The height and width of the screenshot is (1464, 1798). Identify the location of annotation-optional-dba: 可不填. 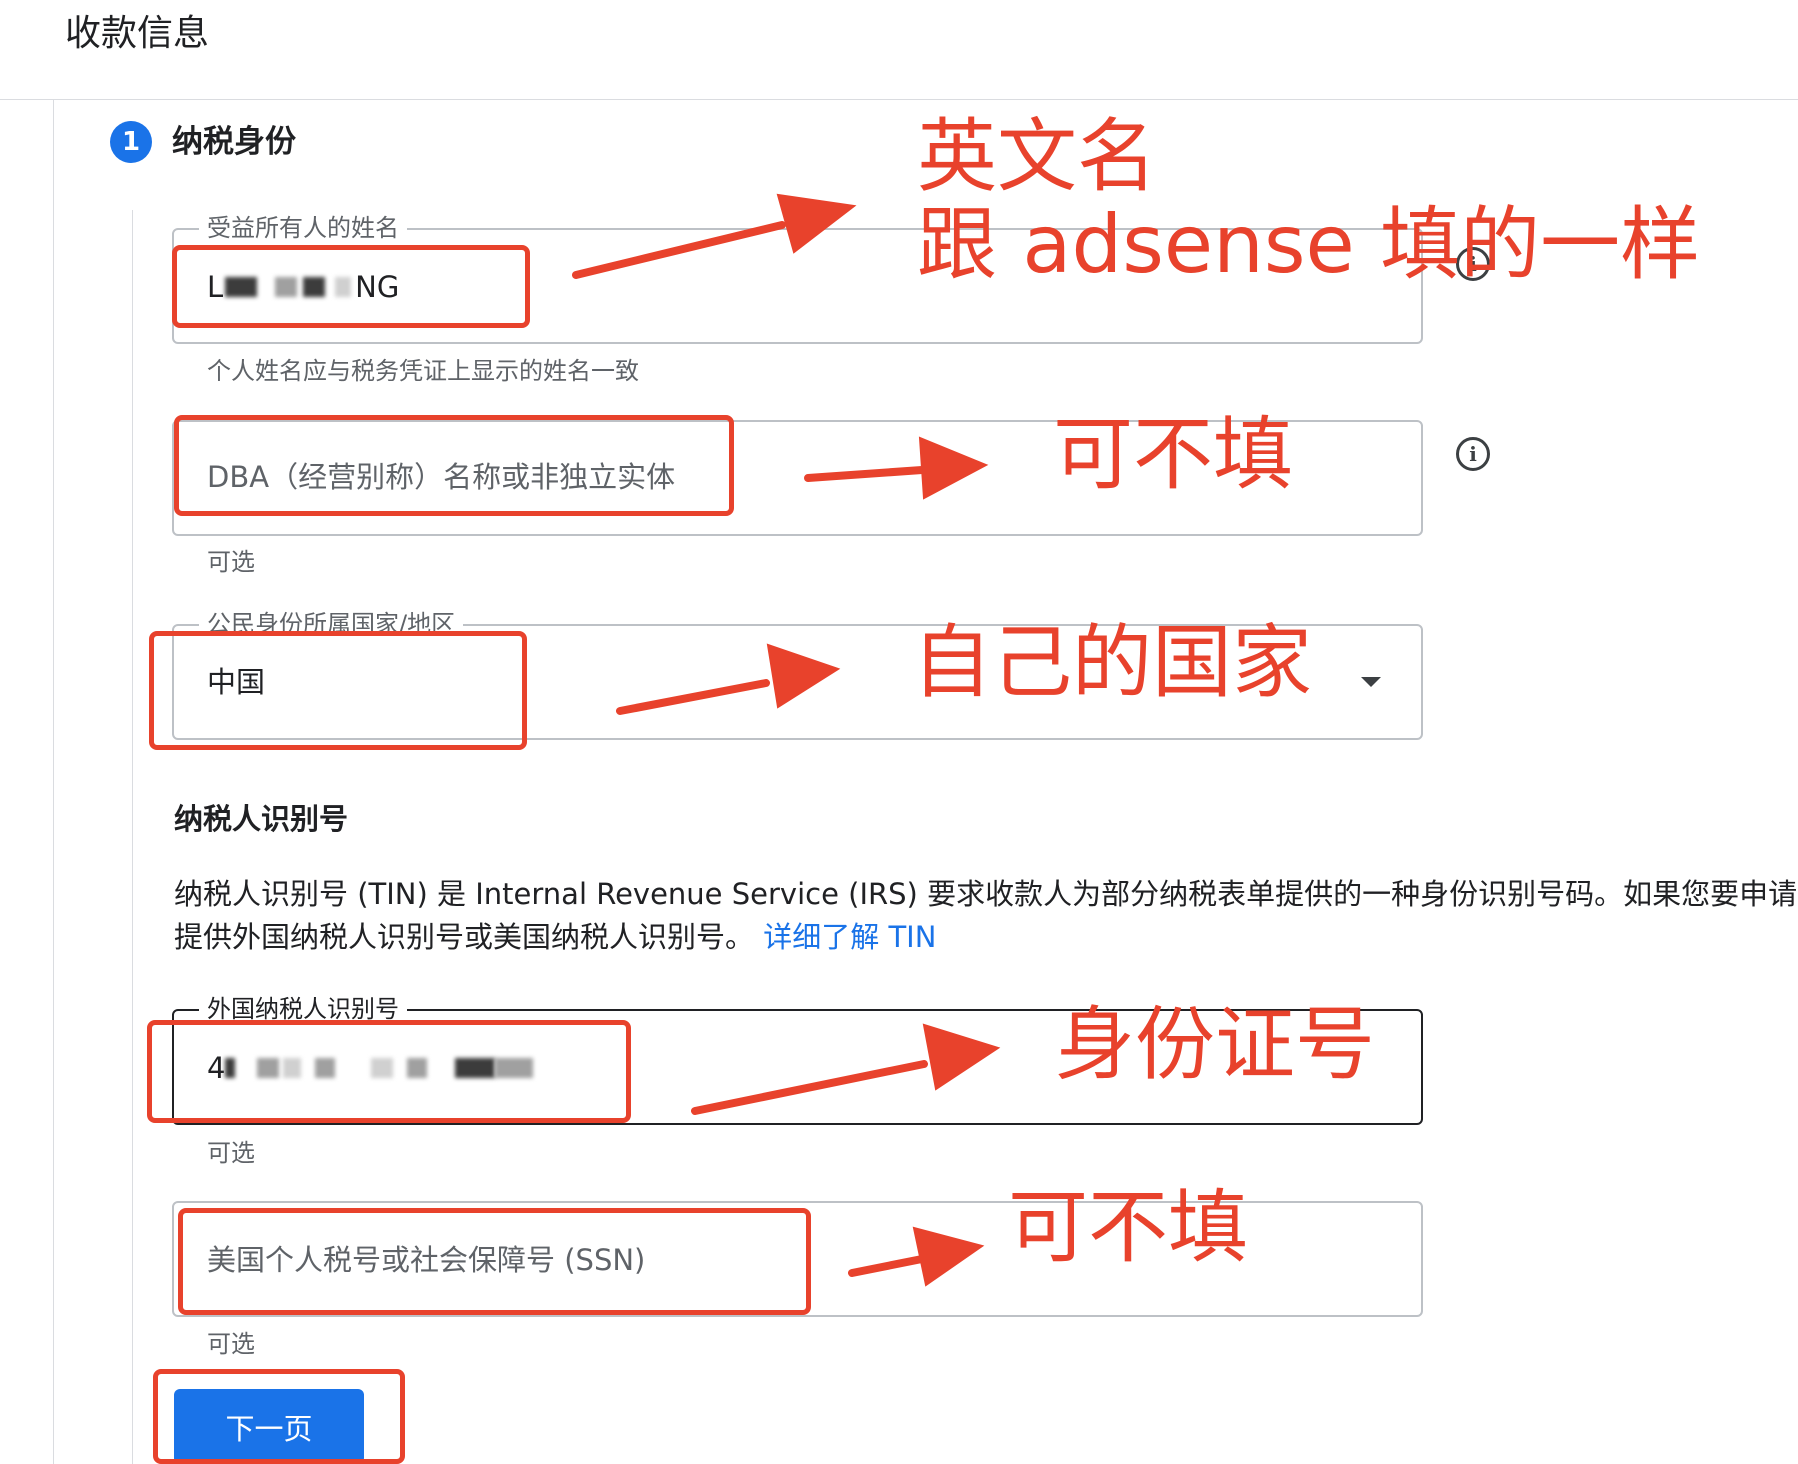
(1173, 454).